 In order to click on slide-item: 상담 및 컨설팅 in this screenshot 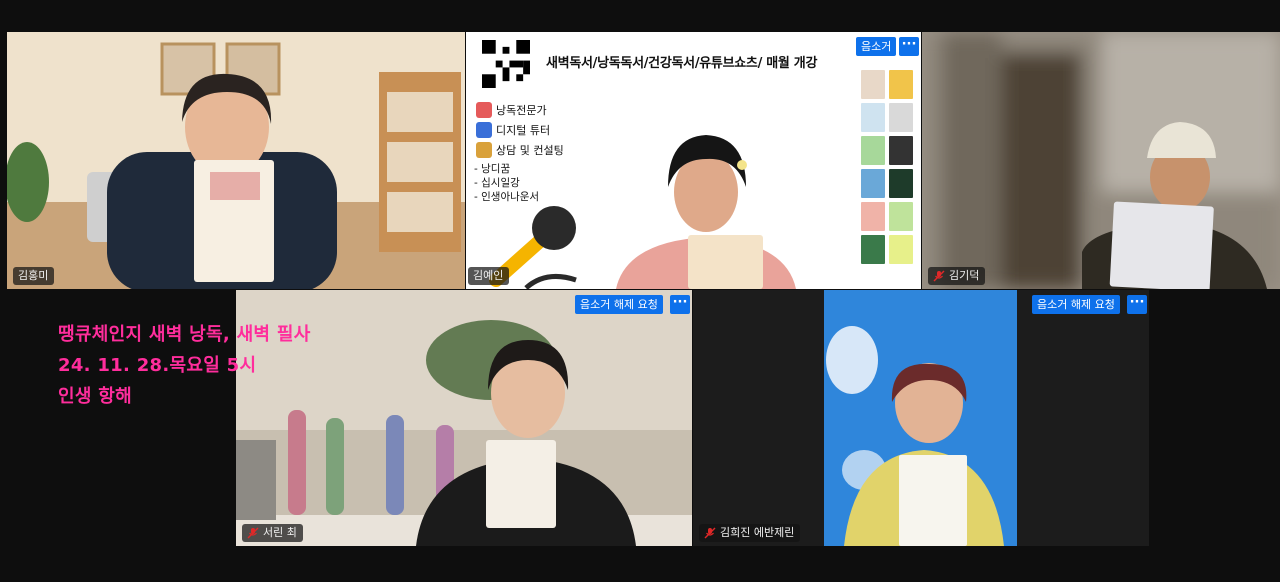, I will do `click(520, 150)`.